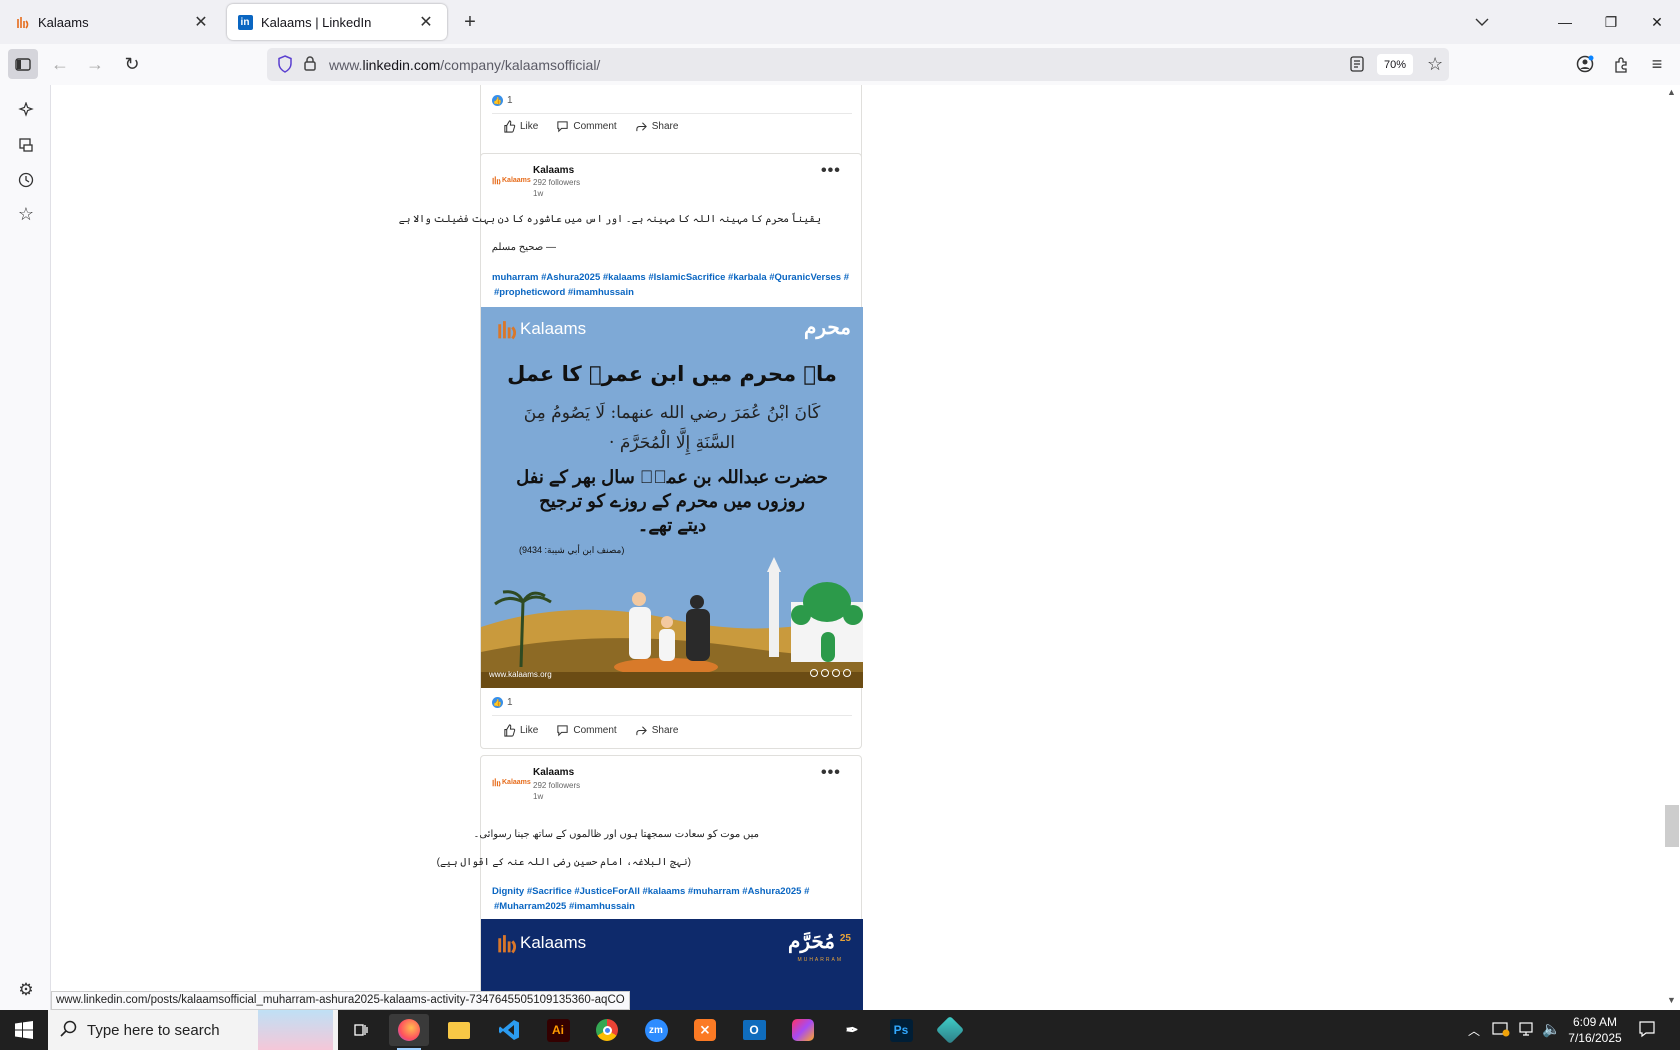 This screenshot has height=1050, width=1680. Describe the element at coordinates (95, 64) in the screenshot. I see `forward-arrow-icon: →` at that location.